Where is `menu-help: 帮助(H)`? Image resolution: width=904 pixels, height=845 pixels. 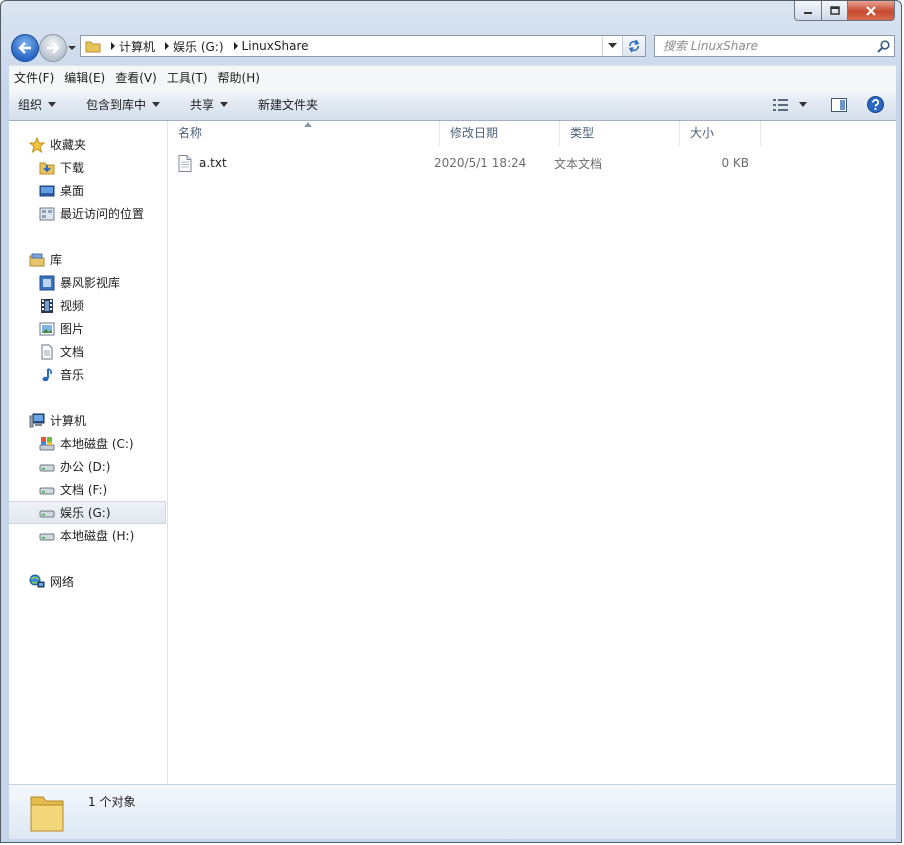 menu-help: 帮助(H) is located at coordinates (239, 78).